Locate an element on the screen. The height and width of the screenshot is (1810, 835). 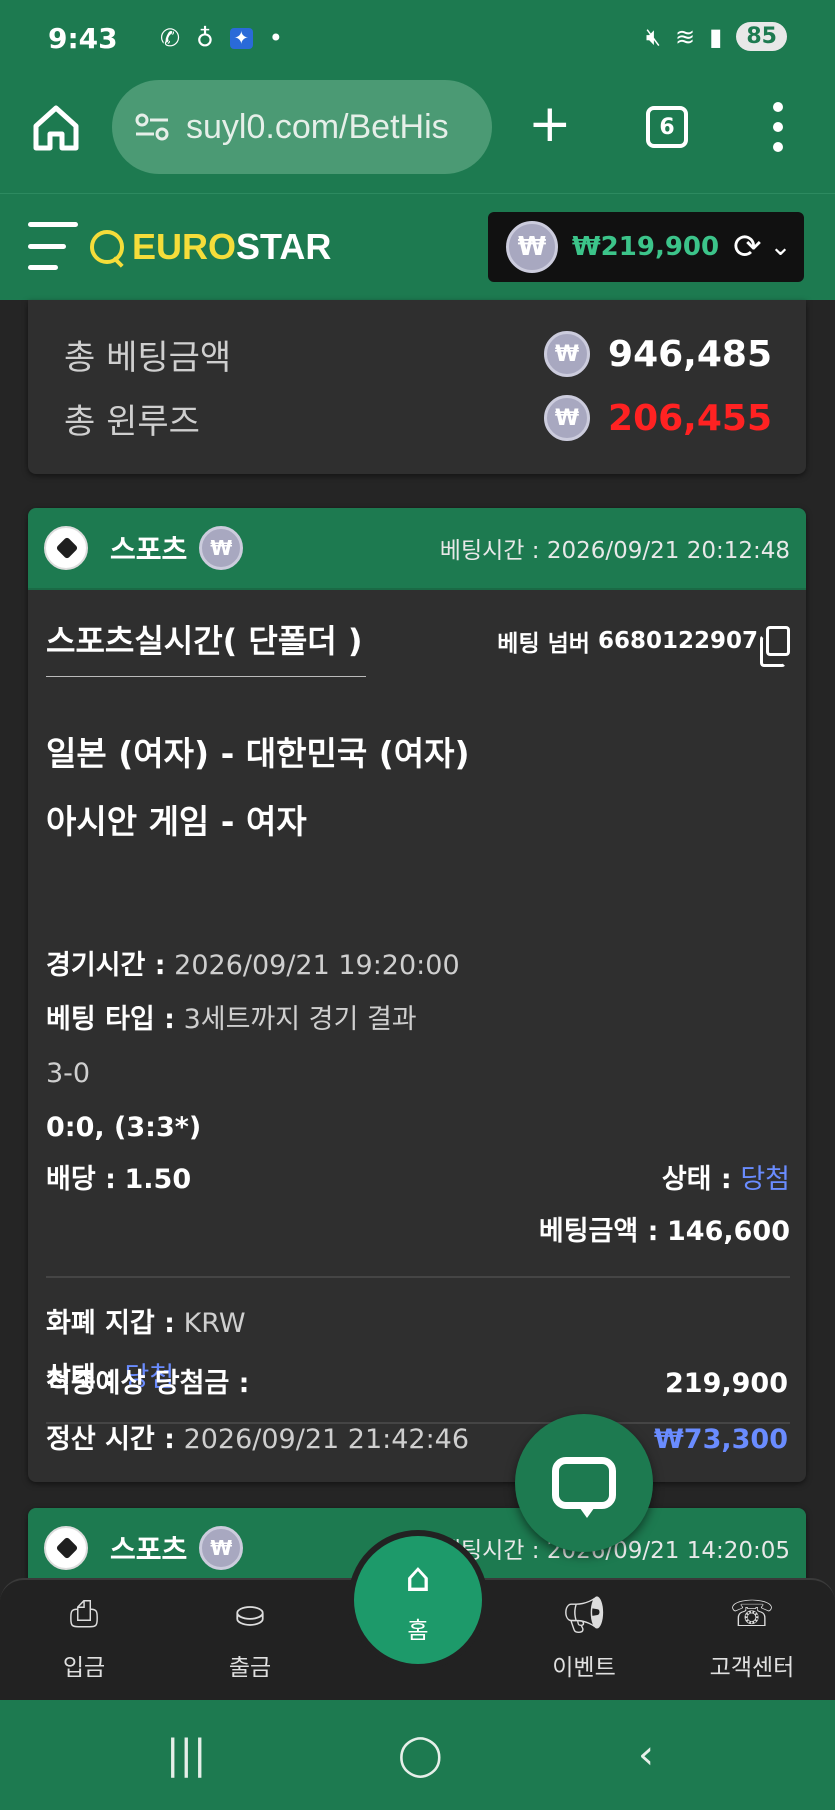
nav-event: 📢︎ 이벤트 is located at coordinates (584, 1638).